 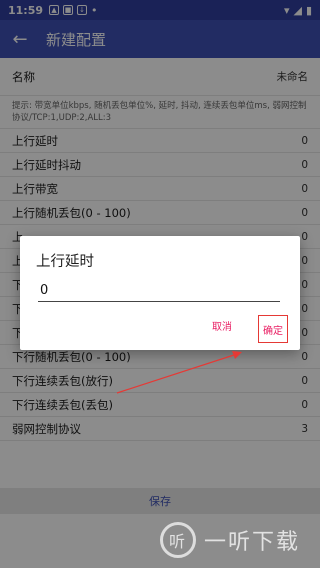 I want to click on watermark: 听 一听下载, so click(x=240, y=540).